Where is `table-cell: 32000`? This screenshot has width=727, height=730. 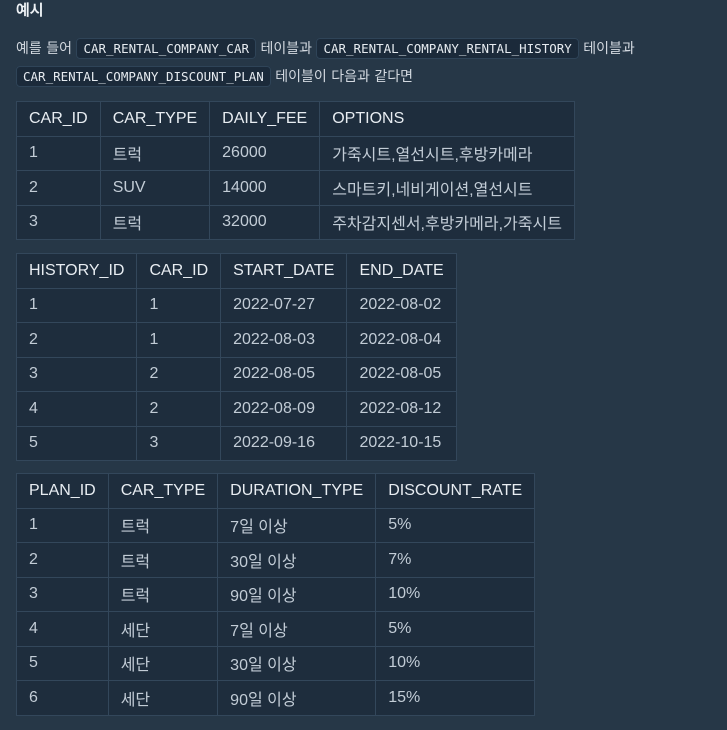
table-cell: 32000 is located at coordinates (265, 222).